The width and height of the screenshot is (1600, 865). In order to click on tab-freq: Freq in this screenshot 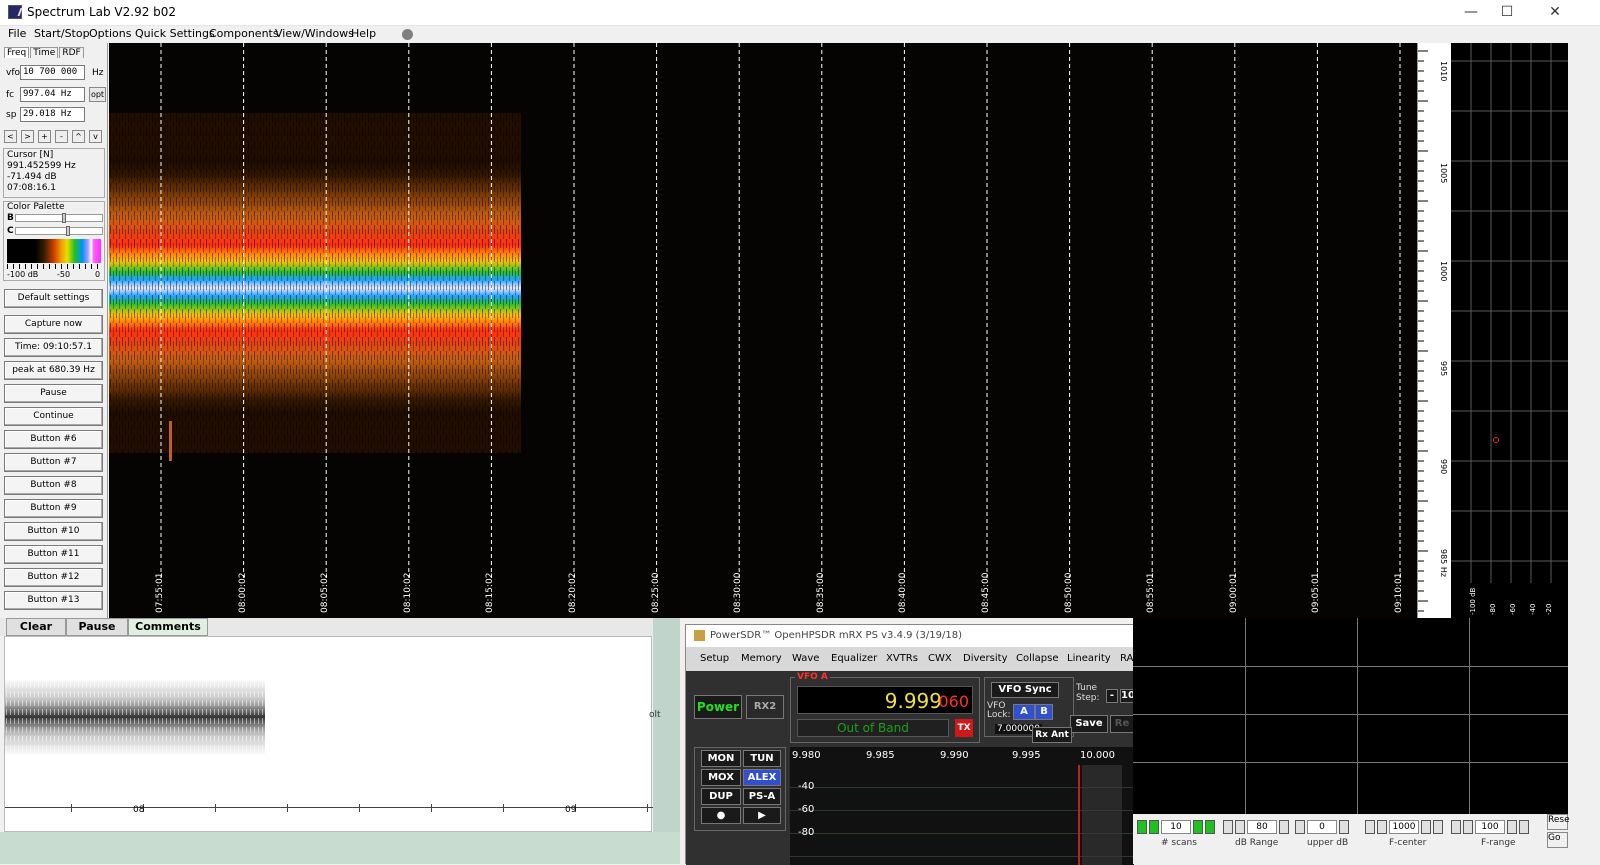, I will do `click(17, 52)`.